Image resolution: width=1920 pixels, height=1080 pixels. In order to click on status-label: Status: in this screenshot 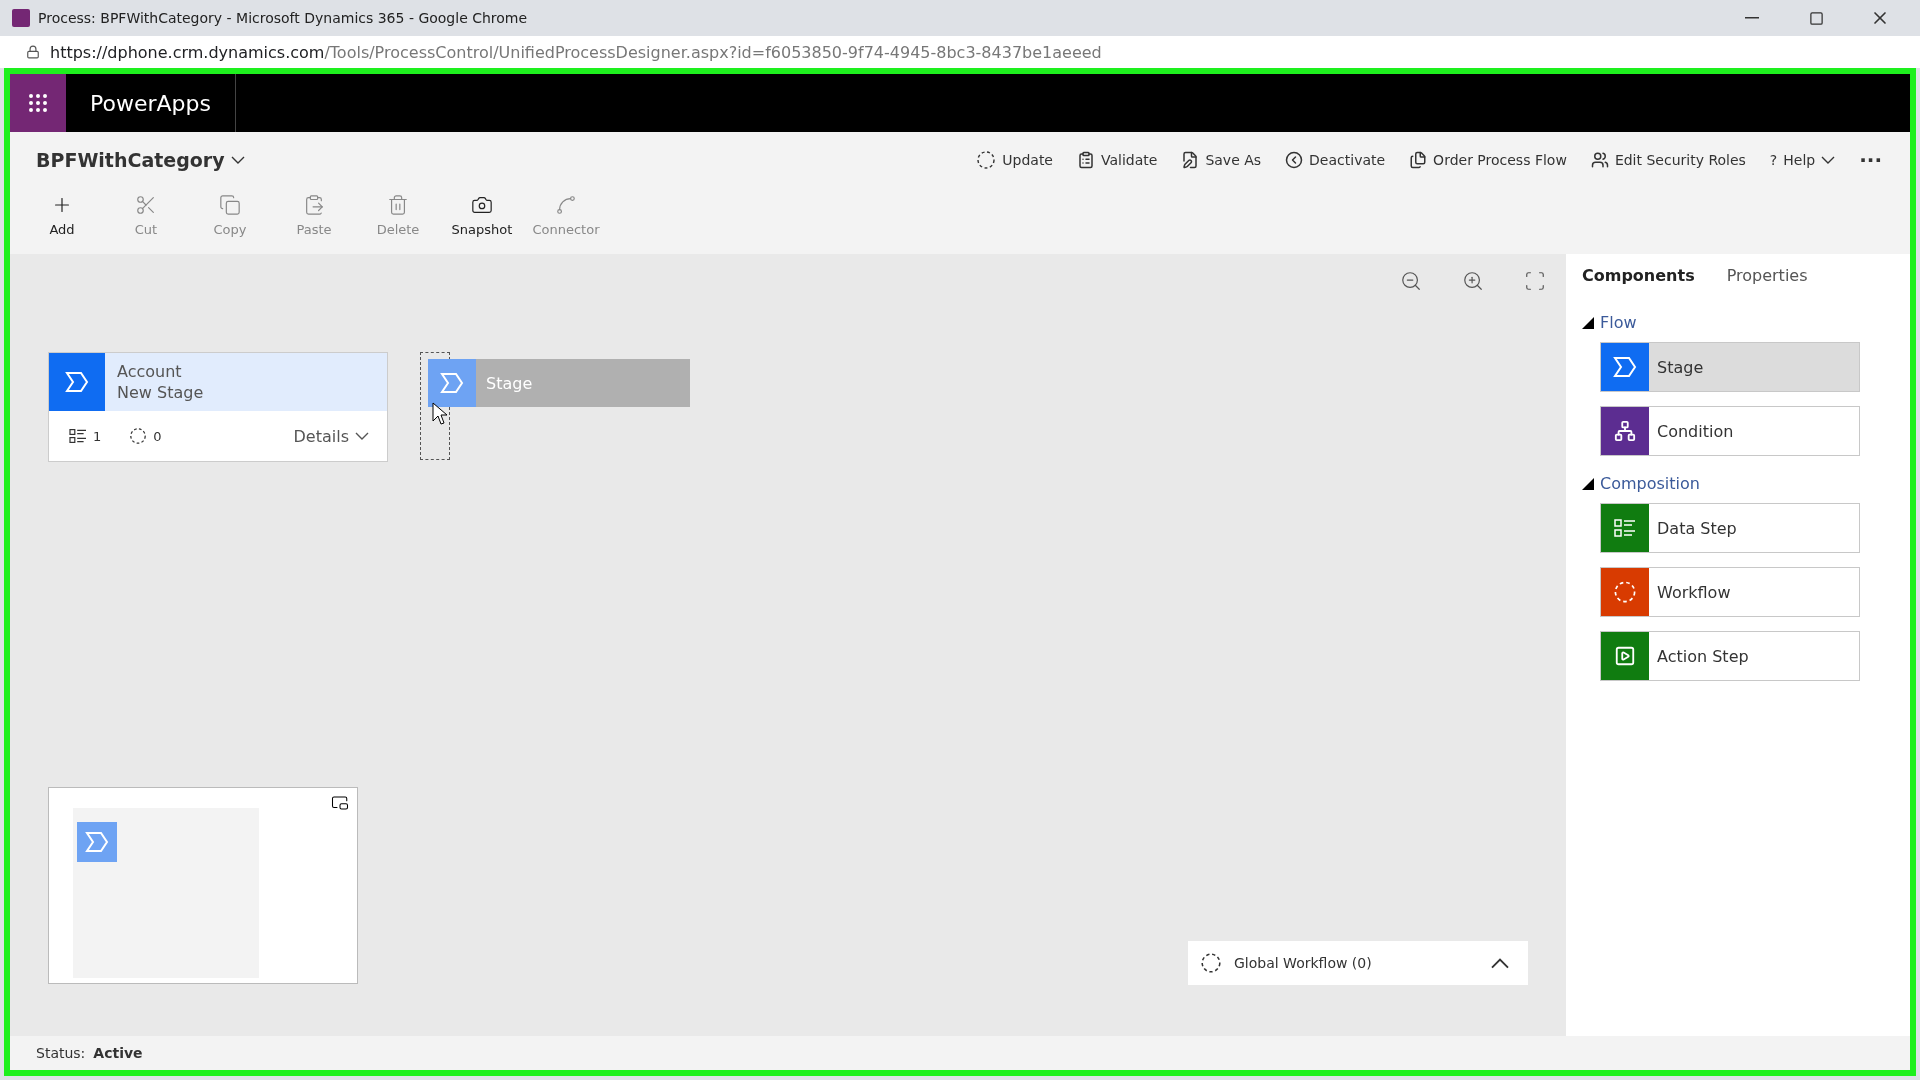, I will do `click(61, 1053)`.